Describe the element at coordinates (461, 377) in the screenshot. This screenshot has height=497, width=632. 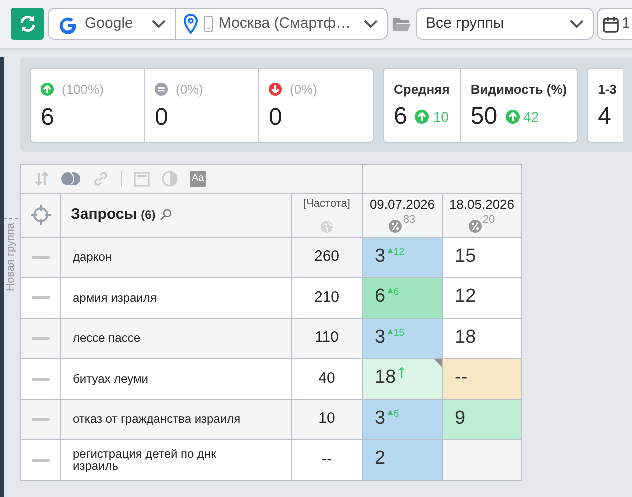
I see `position-value: --` at that location.